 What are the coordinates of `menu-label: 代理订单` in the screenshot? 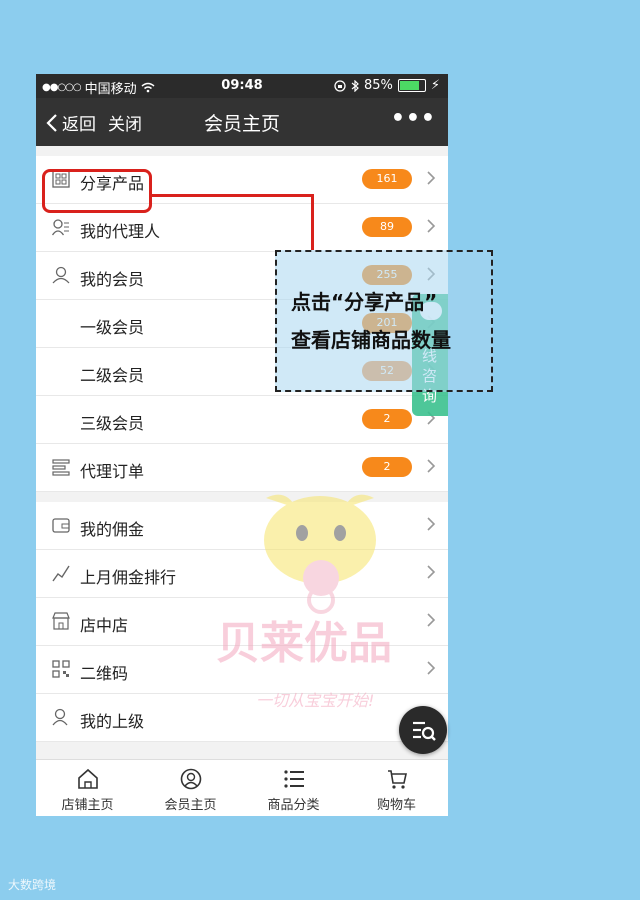 It's located at (112, 471).